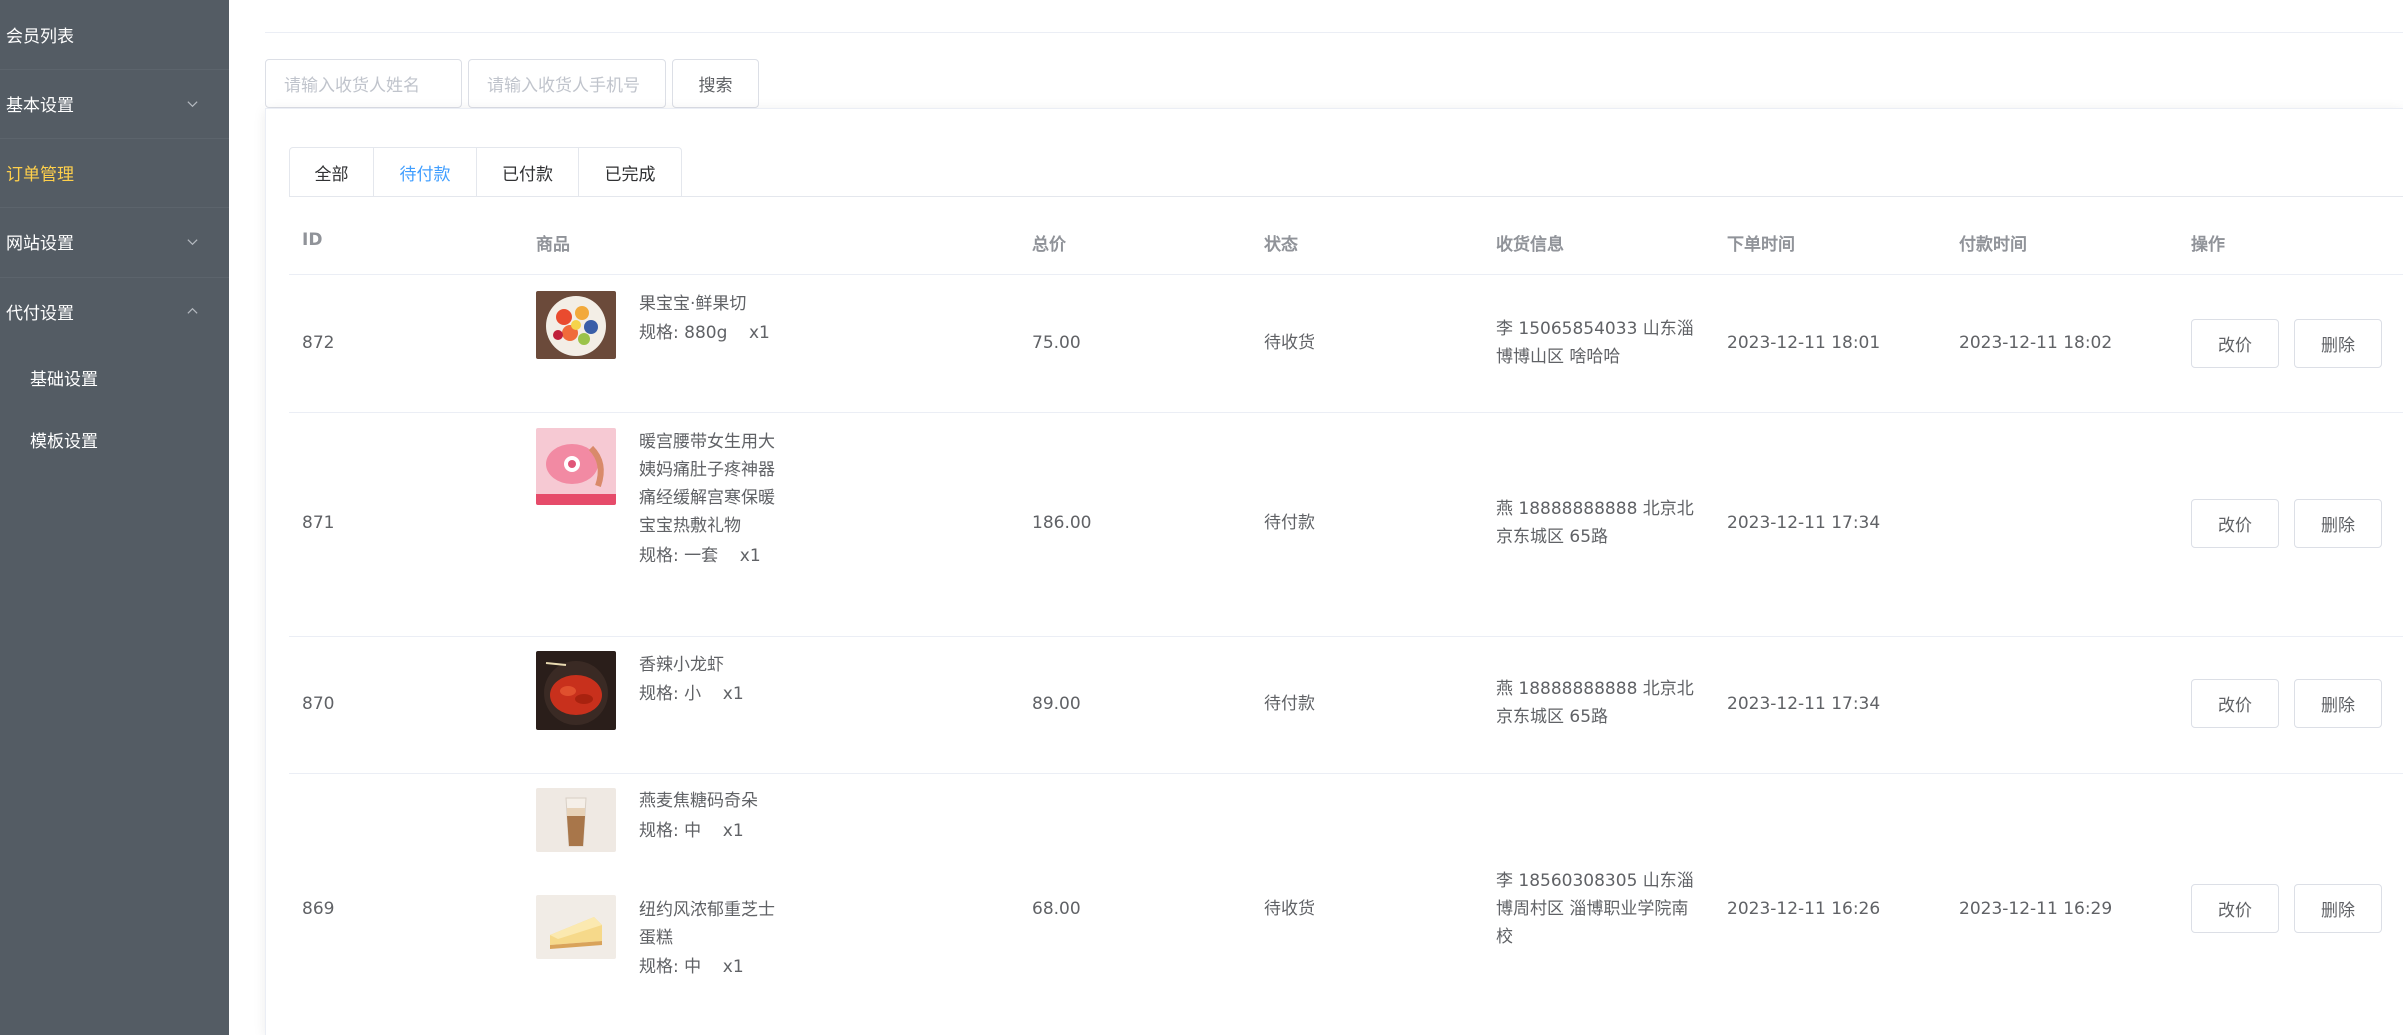 Image resolution: width=2403 pixels, height=1035 pixels. What do you see at coordinates (114, 34) in the screenshot?
I see `sidebar-item-members: 会员列表` at bounding box center [114, 34].